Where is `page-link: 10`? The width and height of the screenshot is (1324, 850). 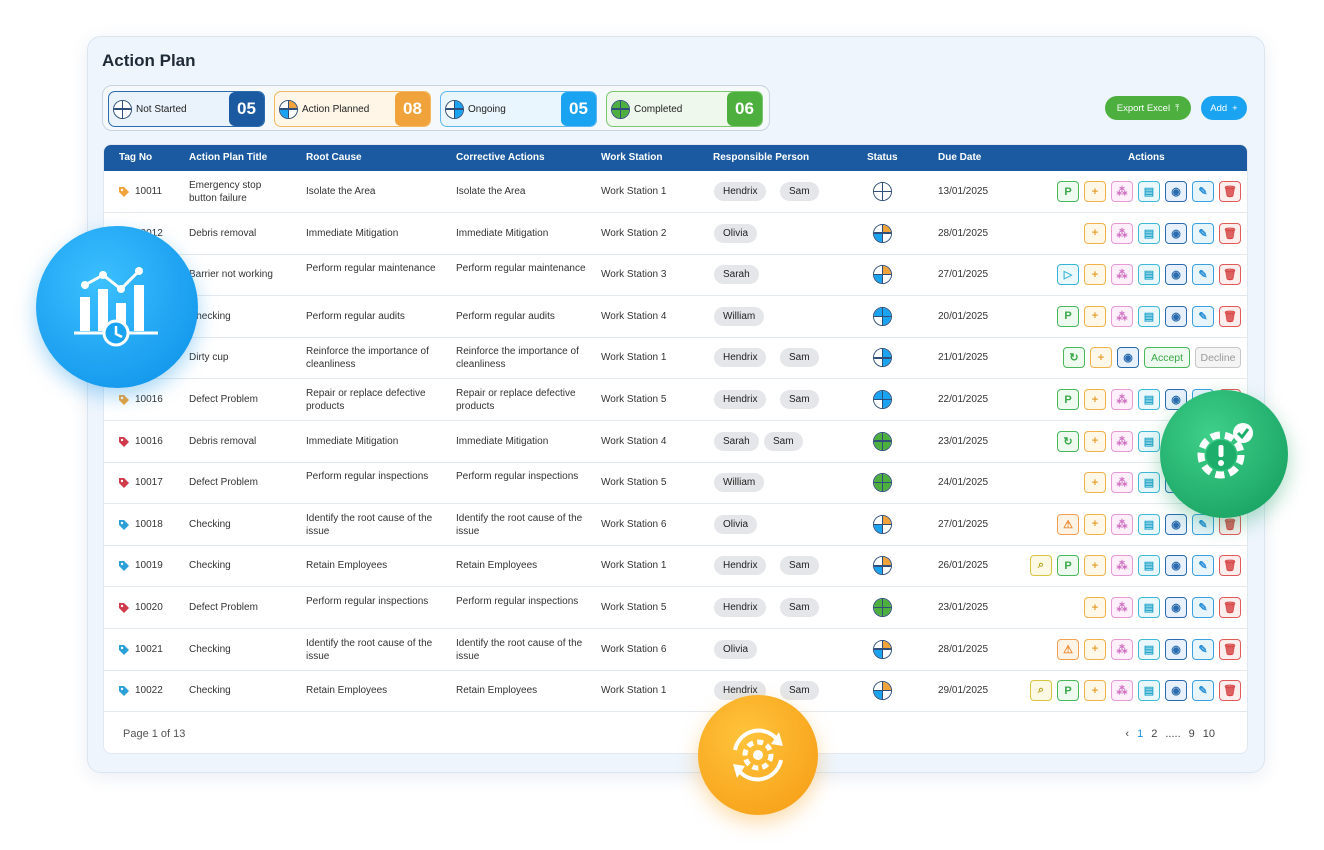
page-link: 10 is located at coordinates (1209, 734).